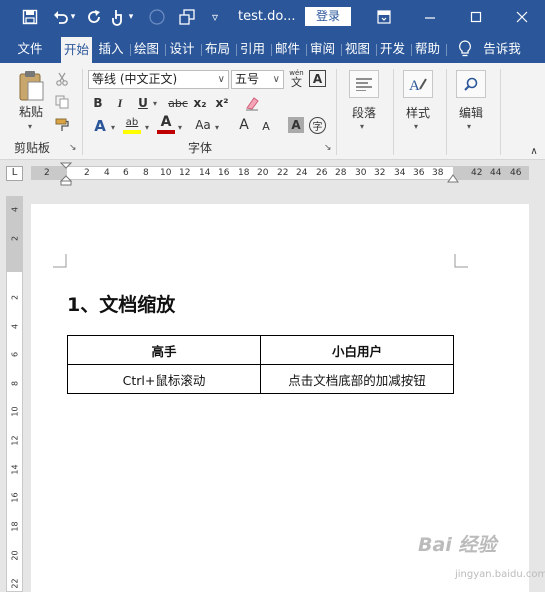 The height and width of the screenshot is (592, 545). I want to click on undo-dropdown-icon: ▾, so click(73, 17).